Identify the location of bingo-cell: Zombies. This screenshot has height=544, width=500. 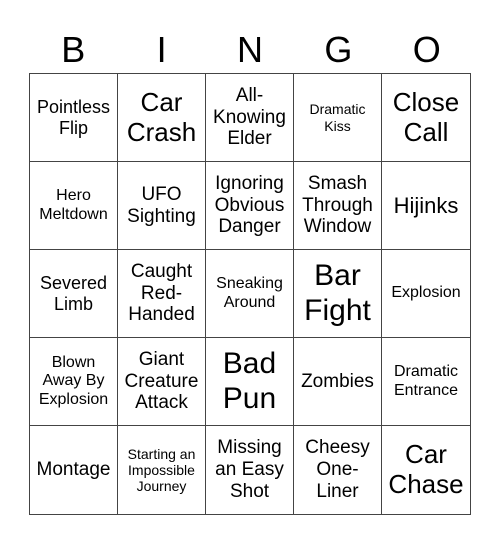
(338, 382).